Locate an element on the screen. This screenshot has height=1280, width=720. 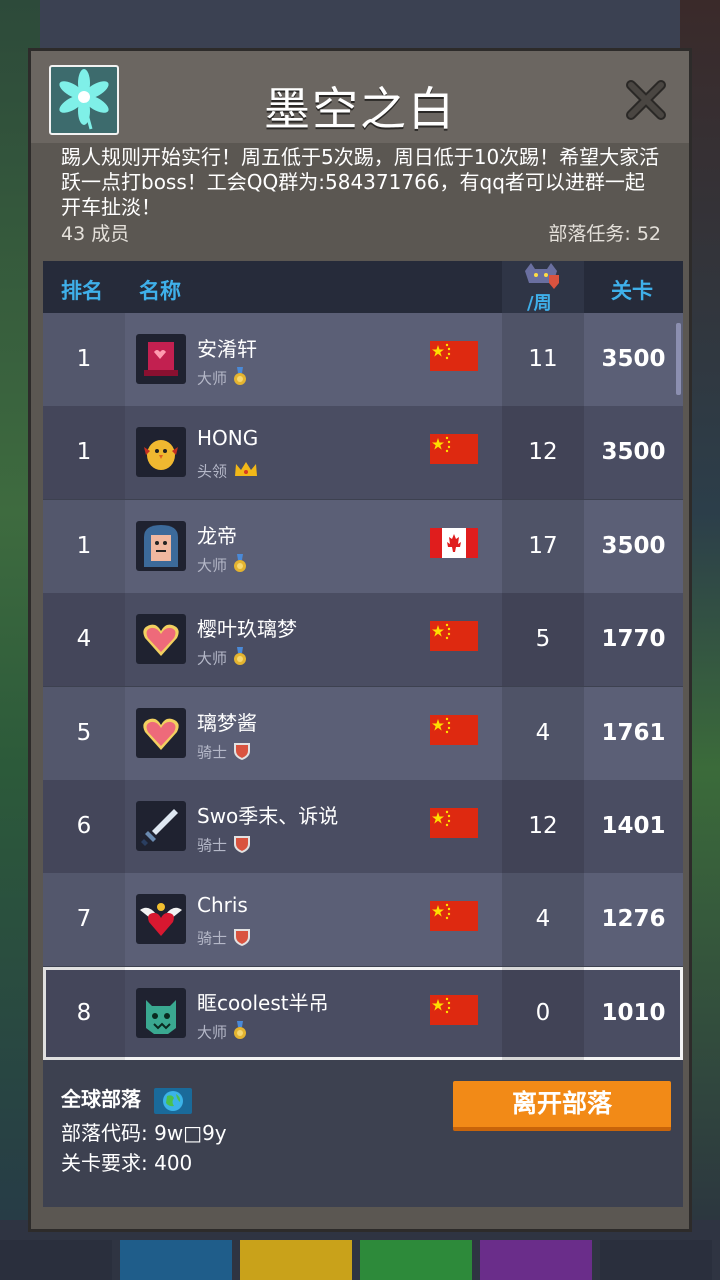
global-clan-label: 全球部落 is located at coordinates (126, 1098).